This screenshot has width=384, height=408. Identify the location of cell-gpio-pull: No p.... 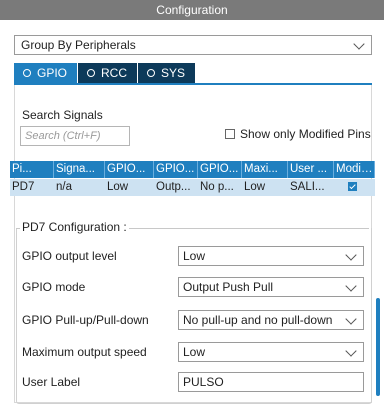
(217, 187).